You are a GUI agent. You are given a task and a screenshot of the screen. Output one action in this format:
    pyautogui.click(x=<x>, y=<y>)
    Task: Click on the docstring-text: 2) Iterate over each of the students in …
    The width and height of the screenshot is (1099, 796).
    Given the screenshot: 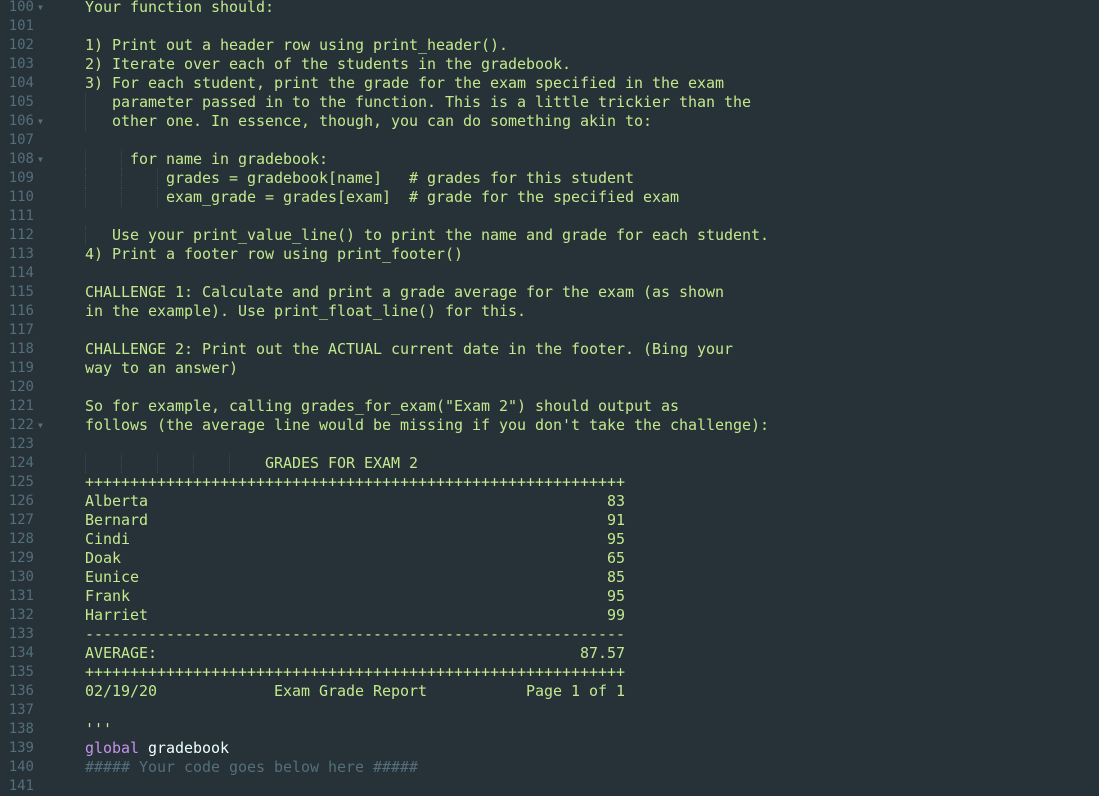 What is the action you would take?
    pyautogui.click(x=328, y=64)
    